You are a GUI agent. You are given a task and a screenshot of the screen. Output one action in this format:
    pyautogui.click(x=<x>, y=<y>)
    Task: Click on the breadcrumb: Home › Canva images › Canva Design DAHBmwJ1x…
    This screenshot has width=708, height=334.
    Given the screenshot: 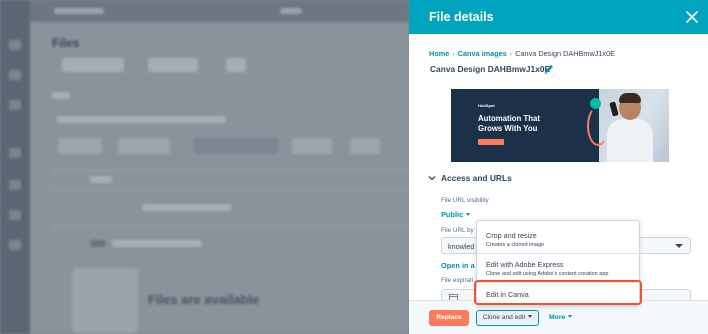 What is the action you would take?
    pyautogui.click(x=522, y=53)
    